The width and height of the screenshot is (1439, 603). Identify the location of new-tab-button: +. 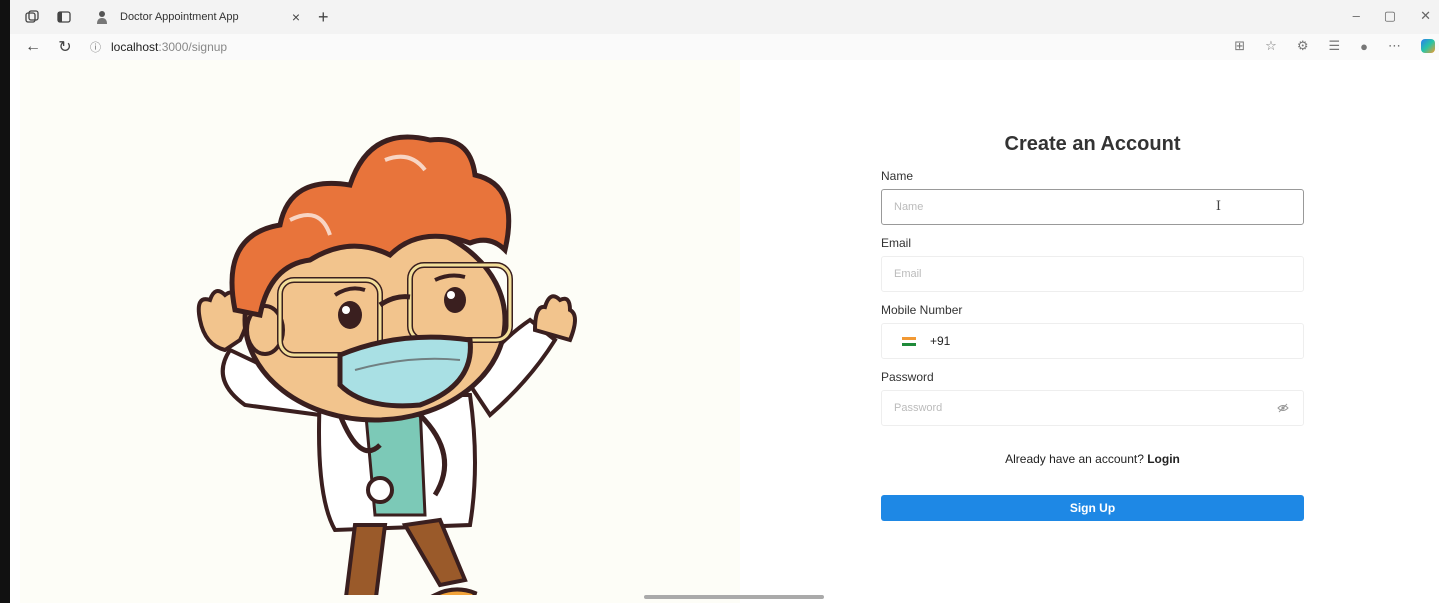
(323, 17).